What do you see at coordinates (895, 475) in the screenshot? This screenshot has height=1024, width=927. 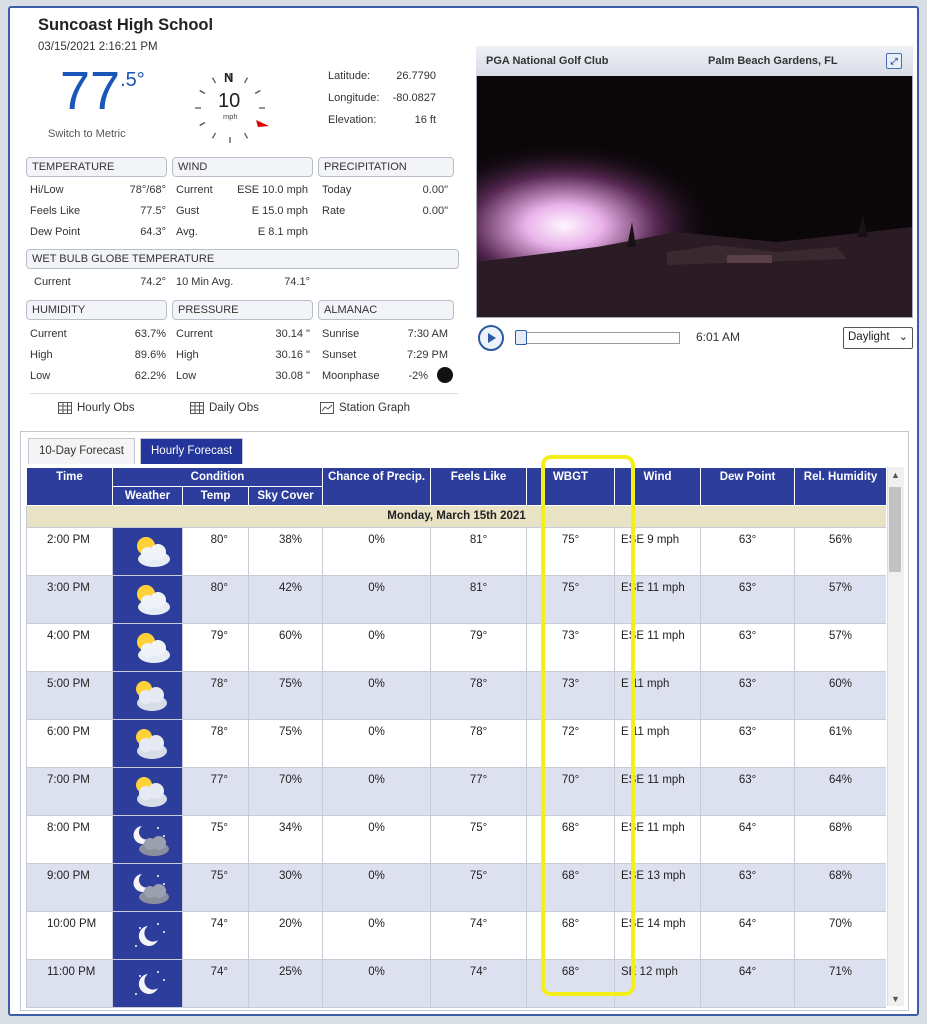 I see `scroll-up-icon: ▲` at bounding box center [895, 475].